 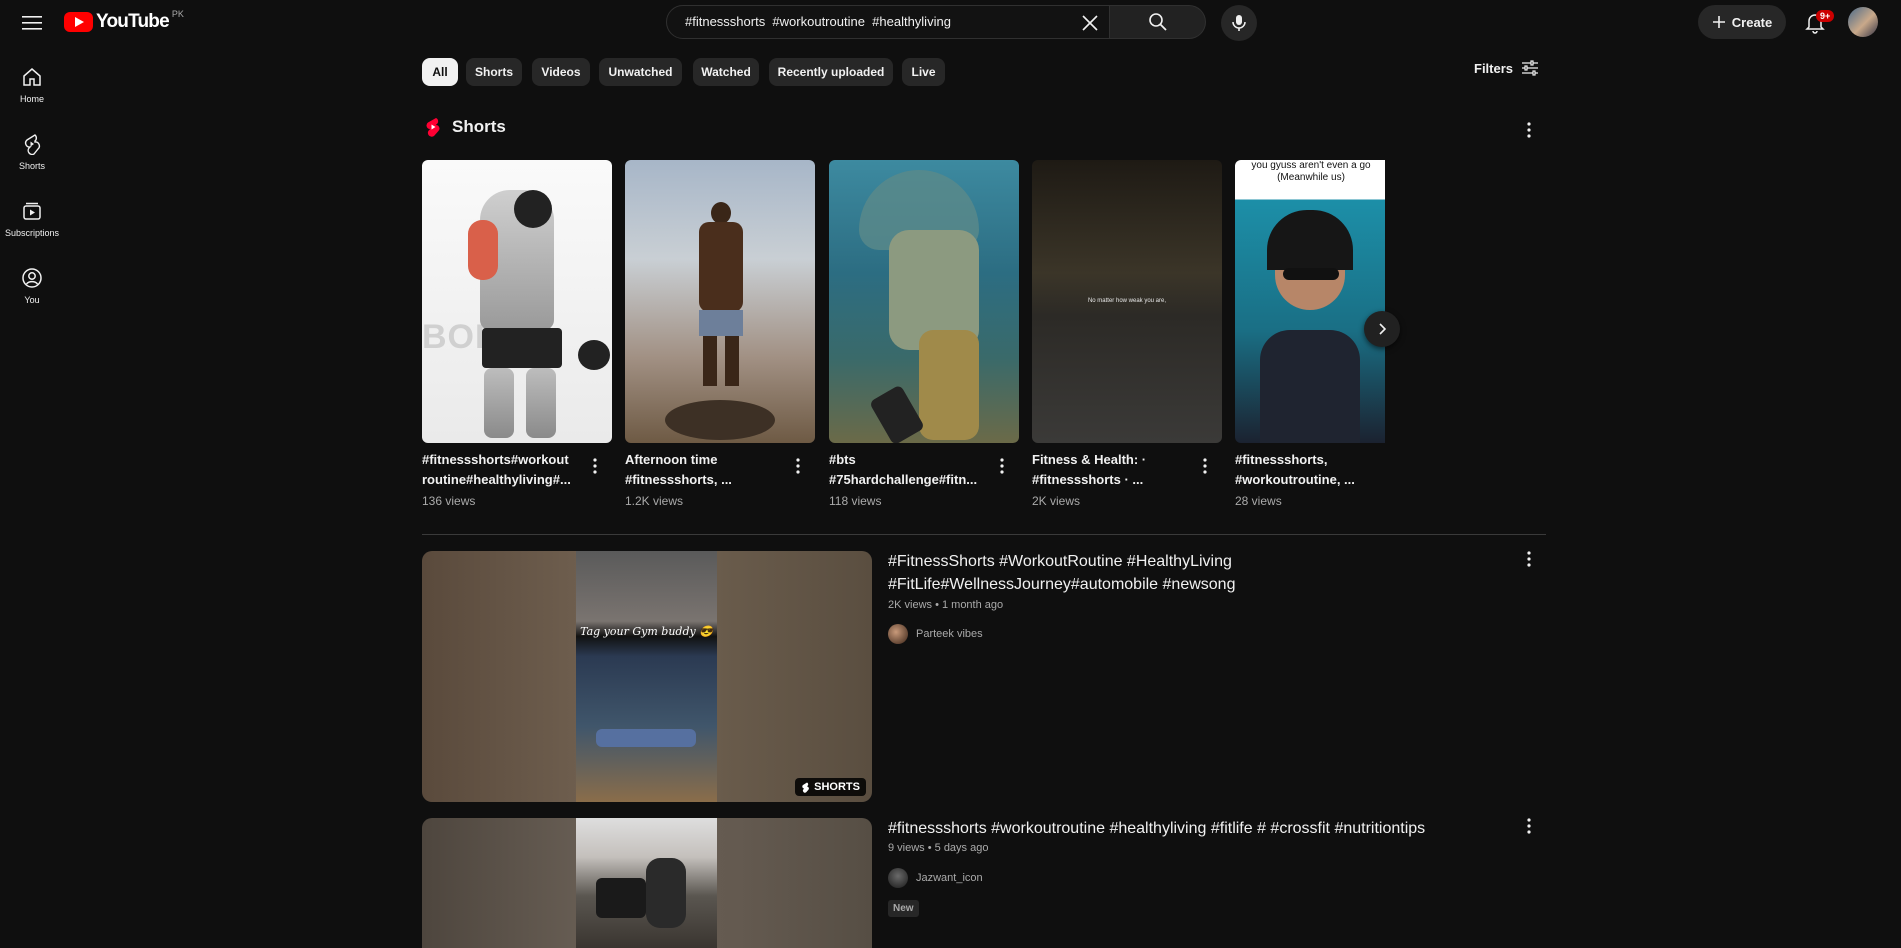 I want to click on shorts-small-icon, so click(x=806, y=787).